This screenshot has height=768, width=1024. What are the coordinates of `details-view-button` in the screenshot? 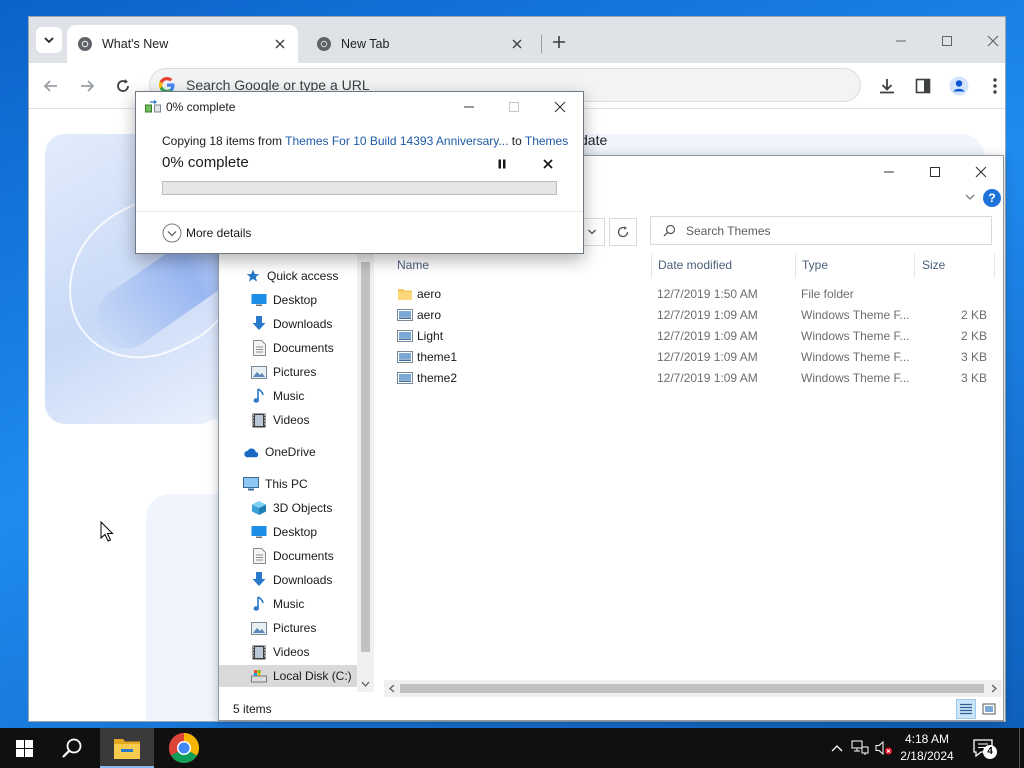 It's located at (966, 709).